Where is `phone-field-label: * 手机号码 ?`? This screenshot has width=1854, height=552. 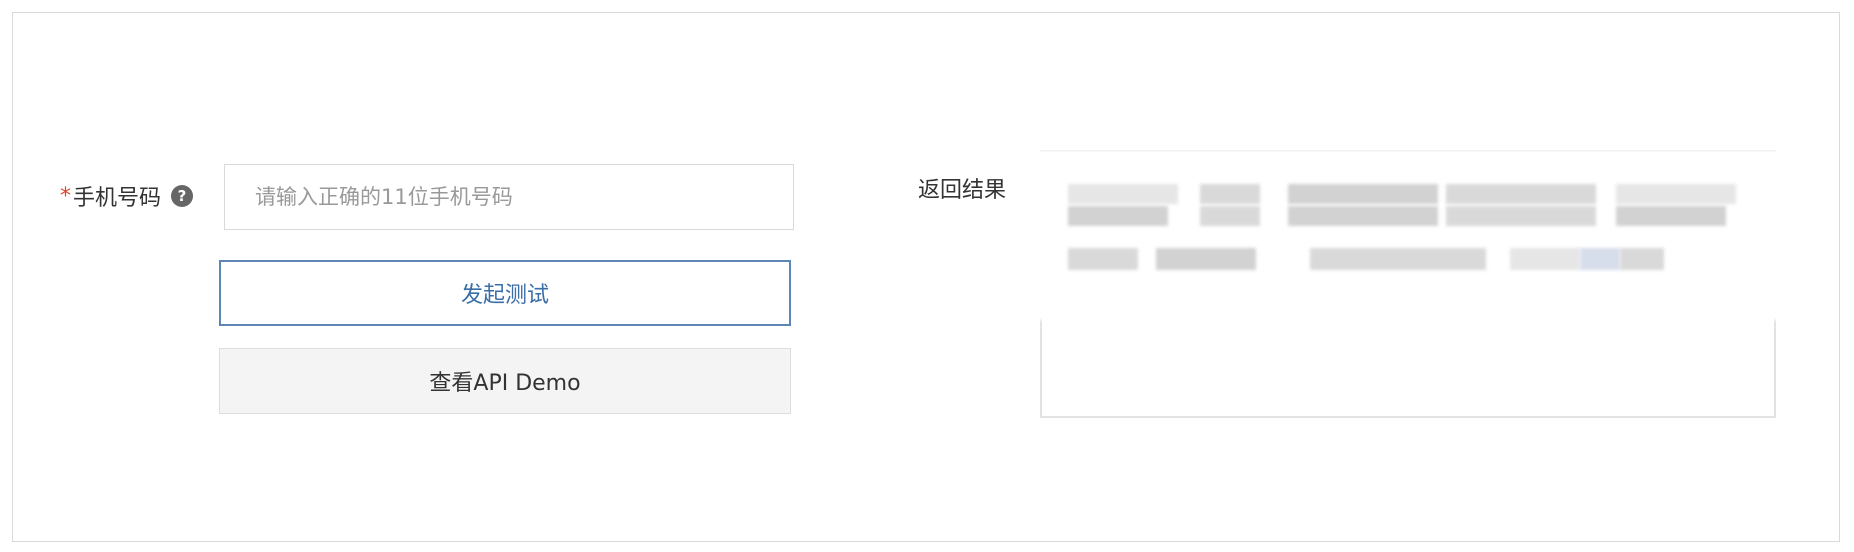 phone-field-label: * 手机号码 ? is located at coordinates (127, 196).